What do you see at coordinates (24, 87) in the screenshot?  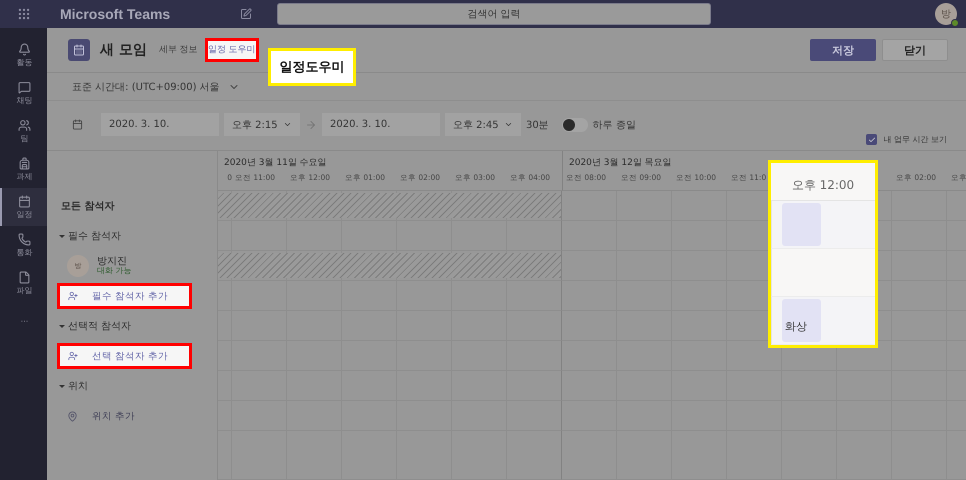 I see `chat-icon` at bounding box center [24, 87].